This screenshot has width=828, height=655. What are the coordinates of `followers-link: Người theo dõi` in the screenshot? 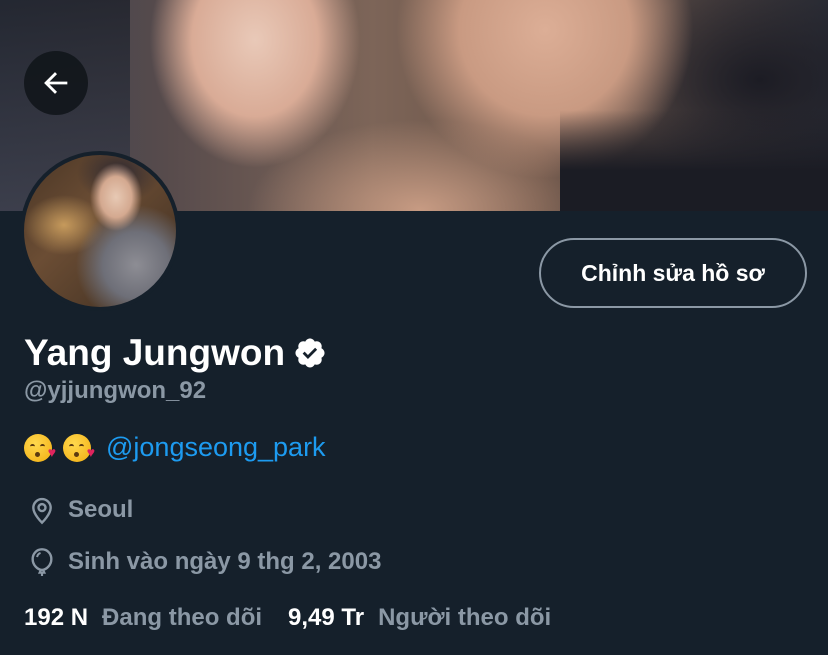 It's located at (464, 618).